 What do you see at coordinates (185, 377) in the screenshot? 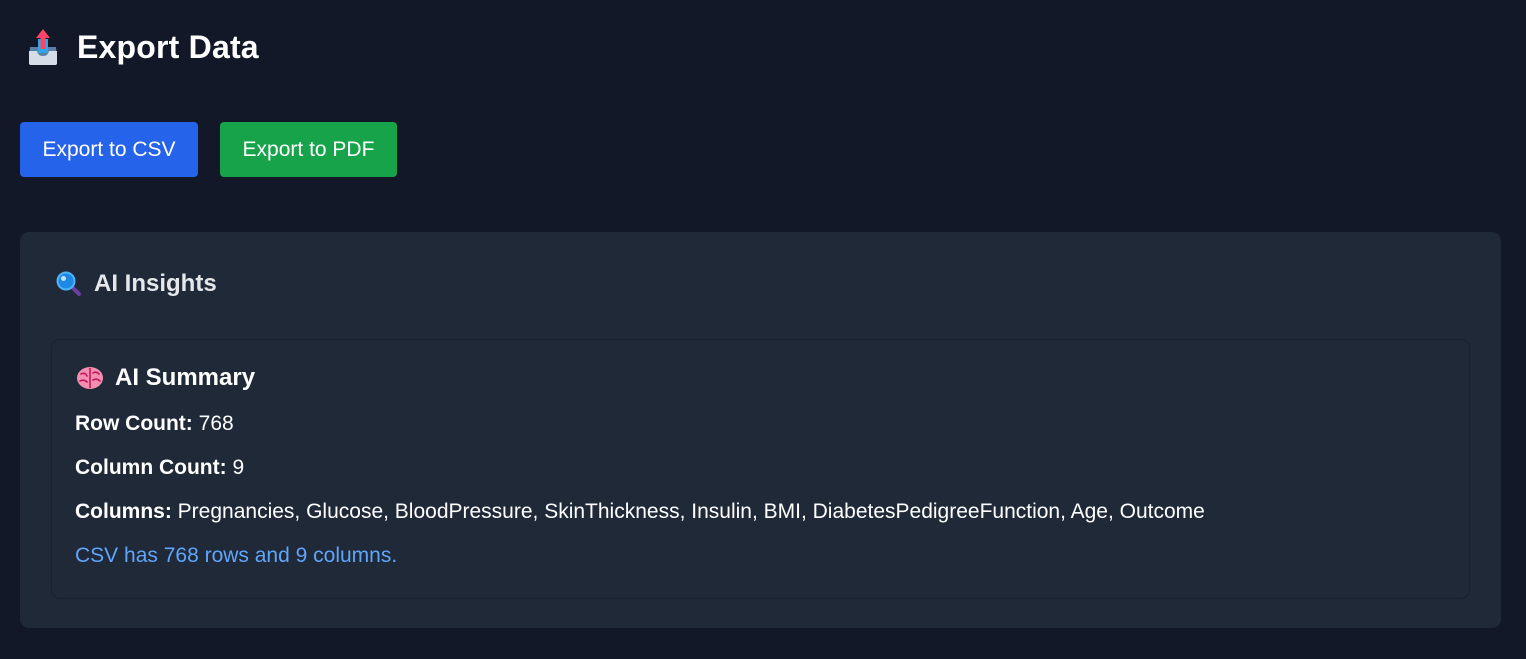
I see `ai-summary-title: AI Summary` at bounding box center [185, 377].